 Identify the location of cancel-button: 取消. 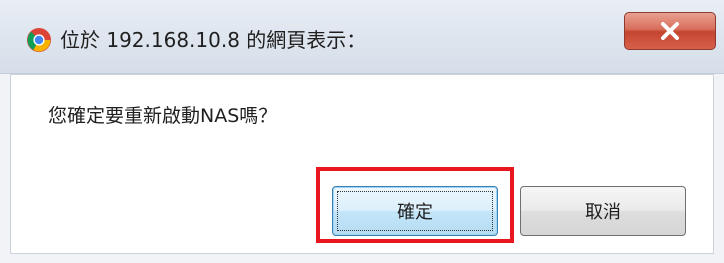
(603, 211).